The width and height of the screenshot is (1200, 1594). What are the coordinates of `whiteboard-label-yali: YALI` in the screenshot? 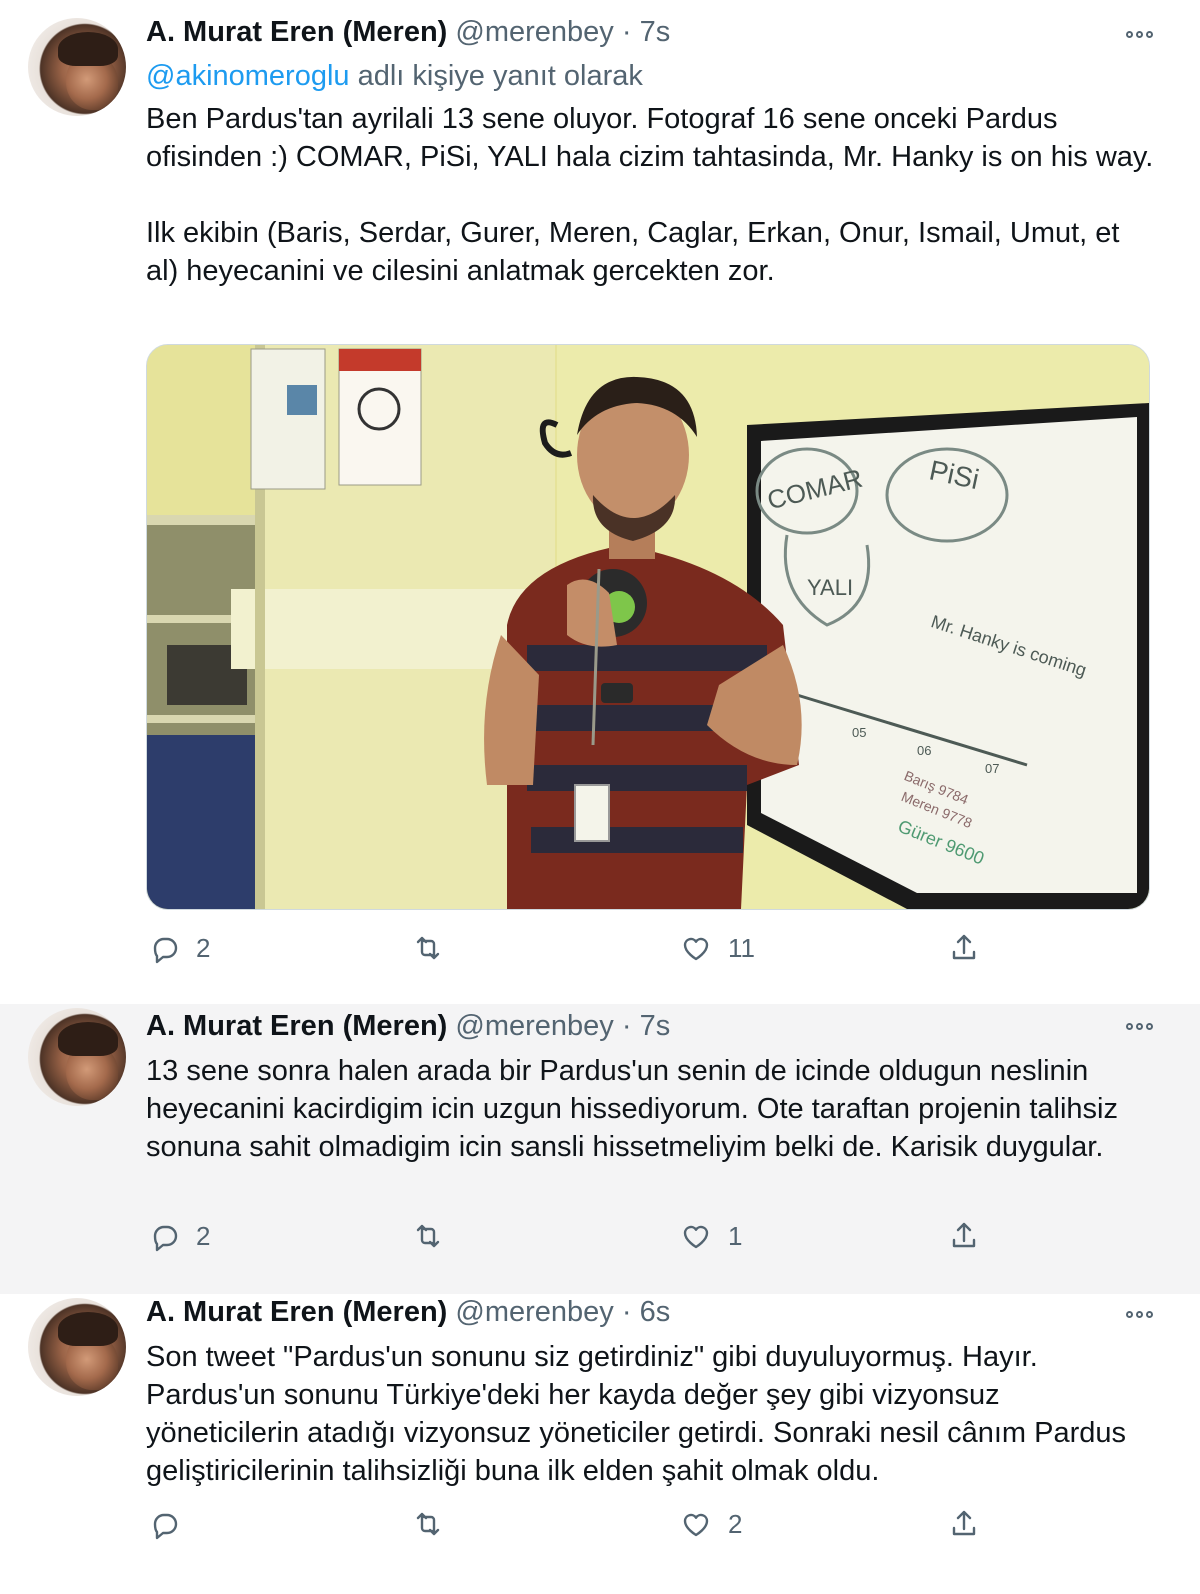 It's located at (830, 587).